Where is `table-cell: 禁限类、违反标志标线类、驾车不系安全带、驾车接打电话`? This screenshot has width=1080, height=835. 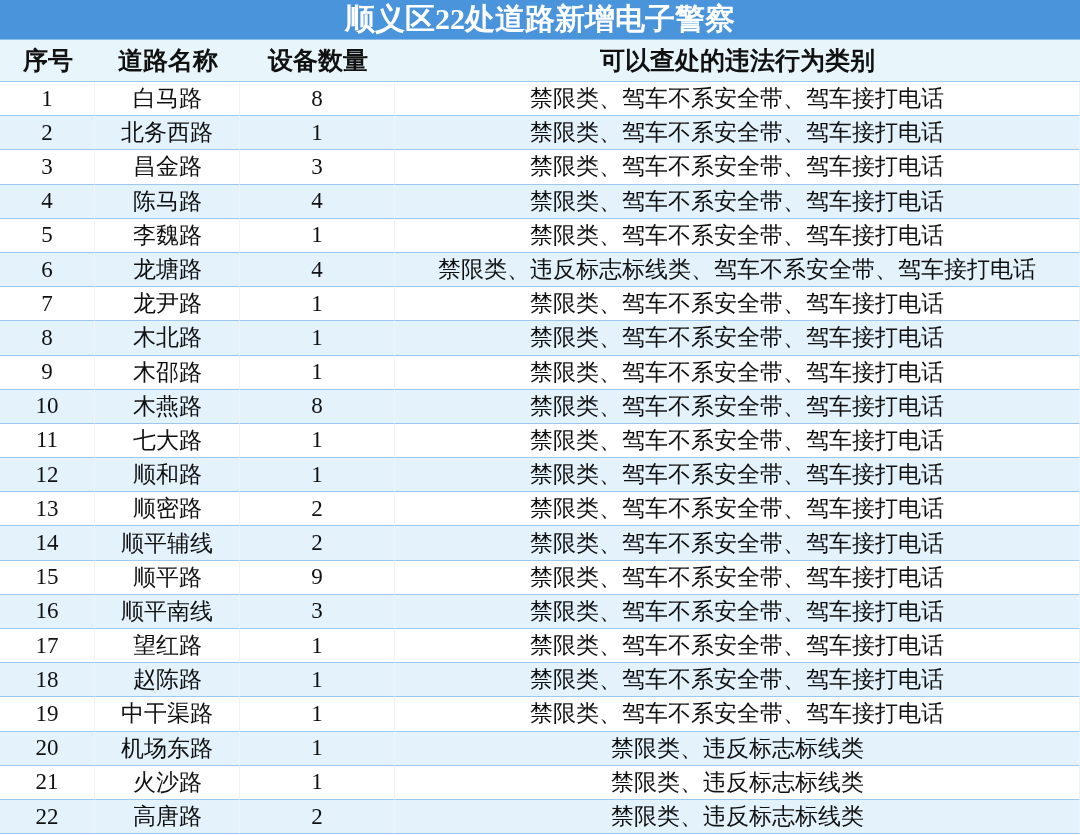
table-cell: 禁限类、违反标志标线类、驾车不系安全带、驾车接打电话 is located at coordinates (737, 270).